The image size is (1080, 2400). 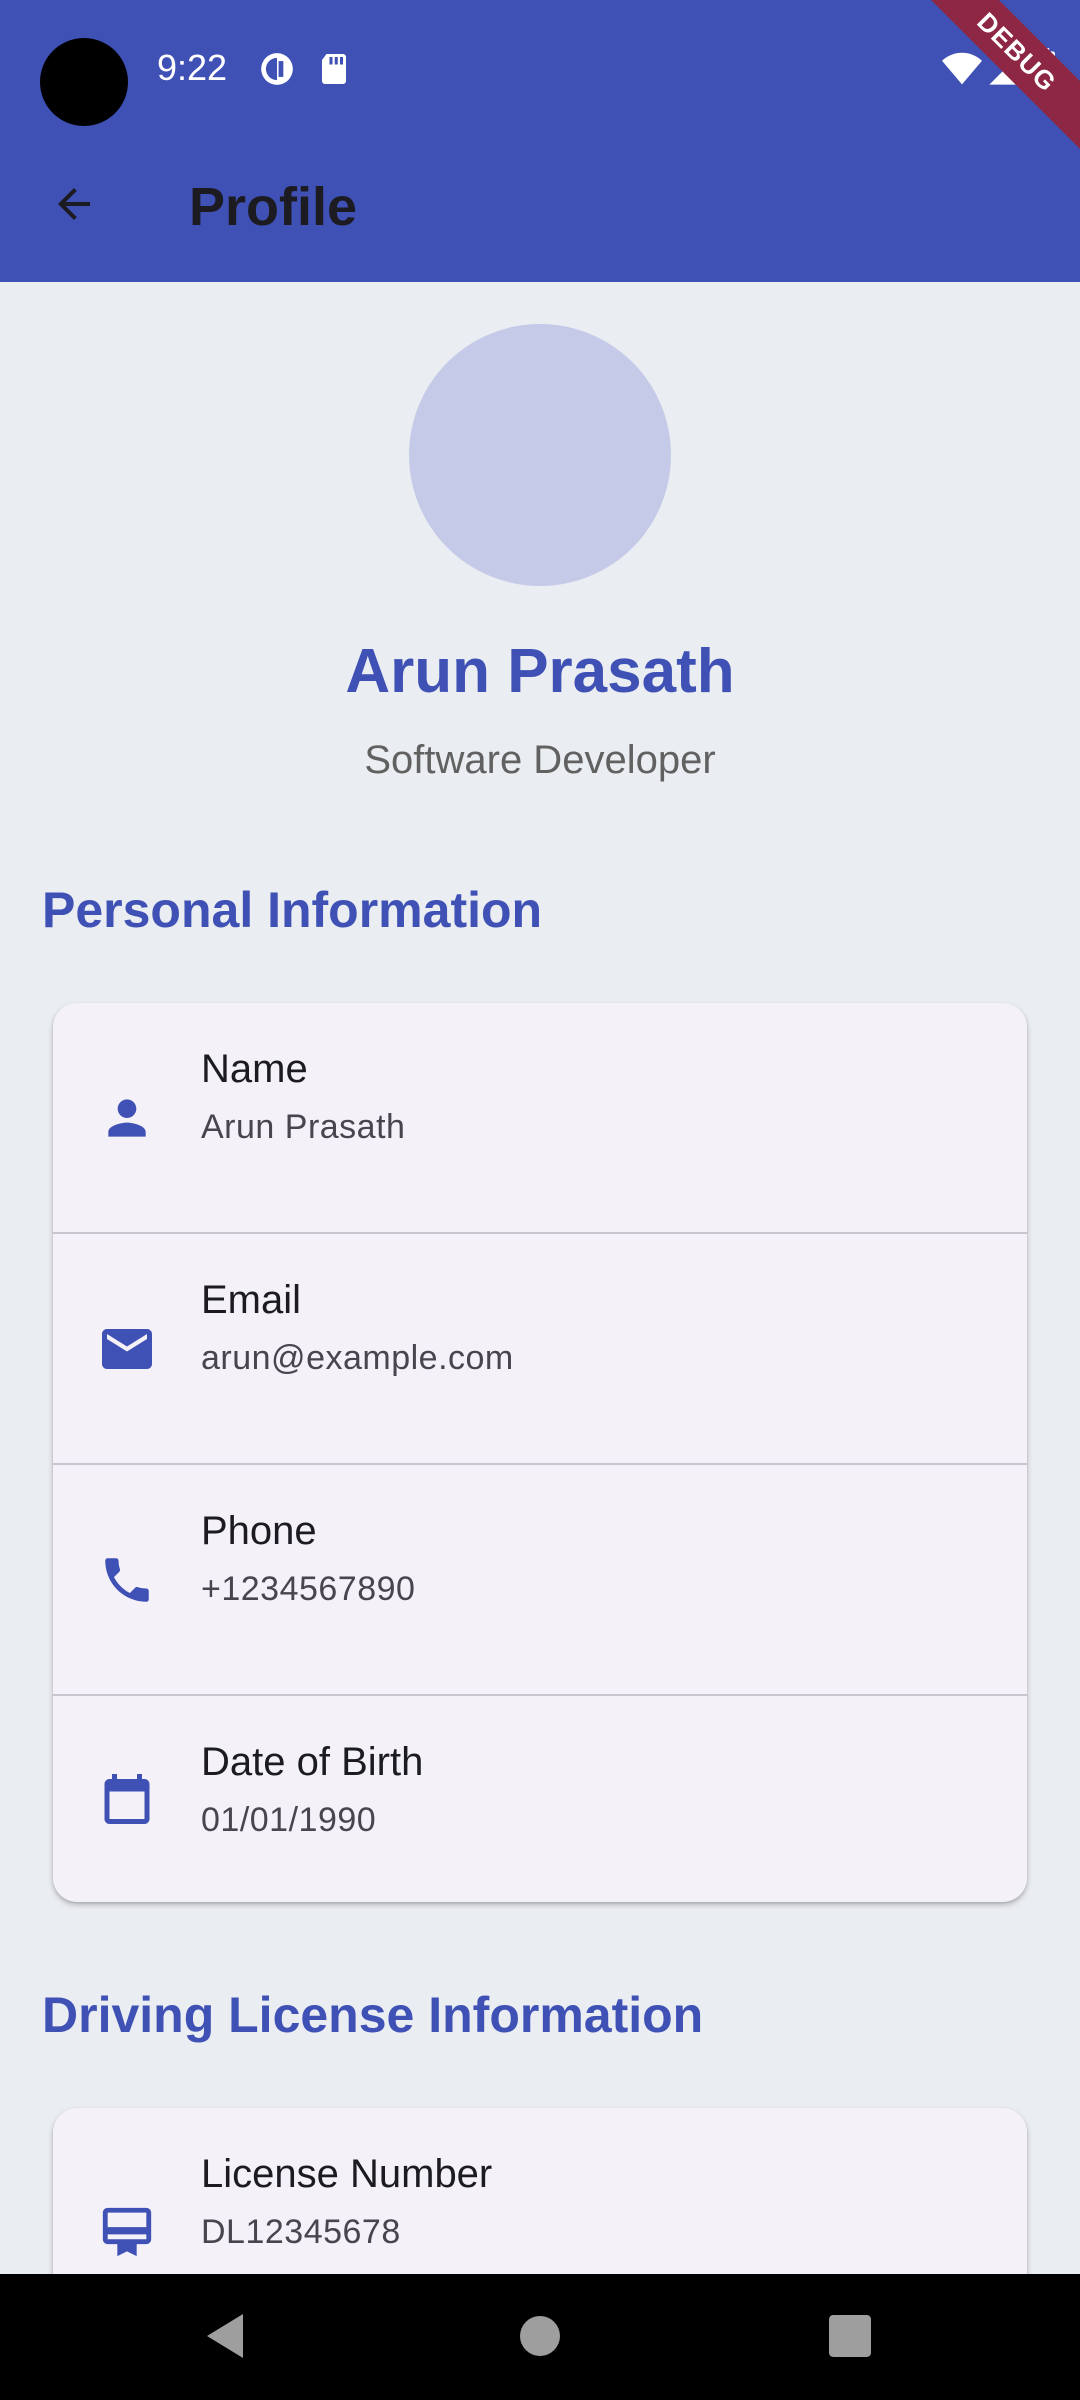 What do you see at coordinates (540, 671) in the screenshot?
I see `profile-name: Arun Prasath` at bounding box center [540, 671].